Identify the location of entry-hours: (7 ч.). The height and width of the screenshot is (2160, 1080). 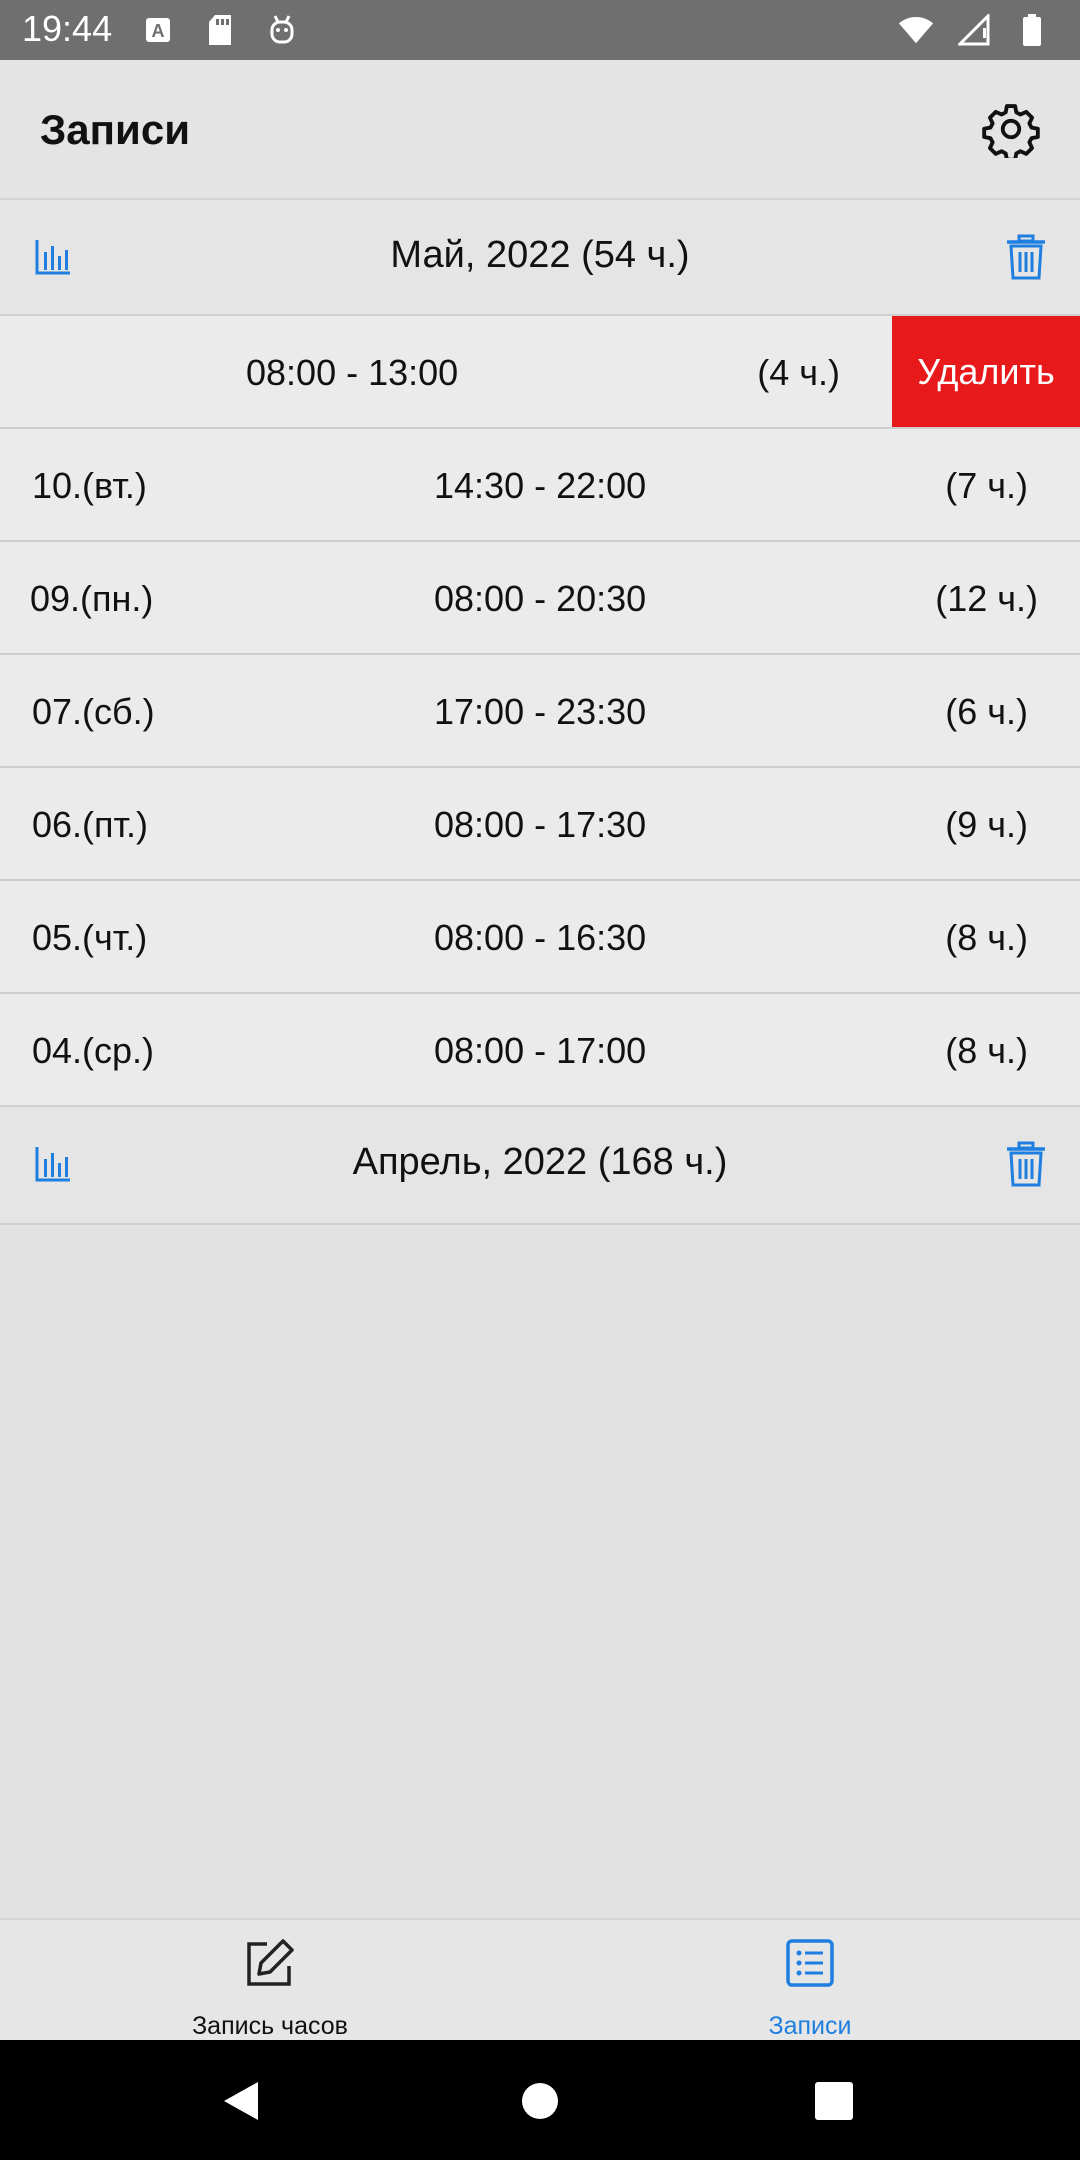
(986, 485).